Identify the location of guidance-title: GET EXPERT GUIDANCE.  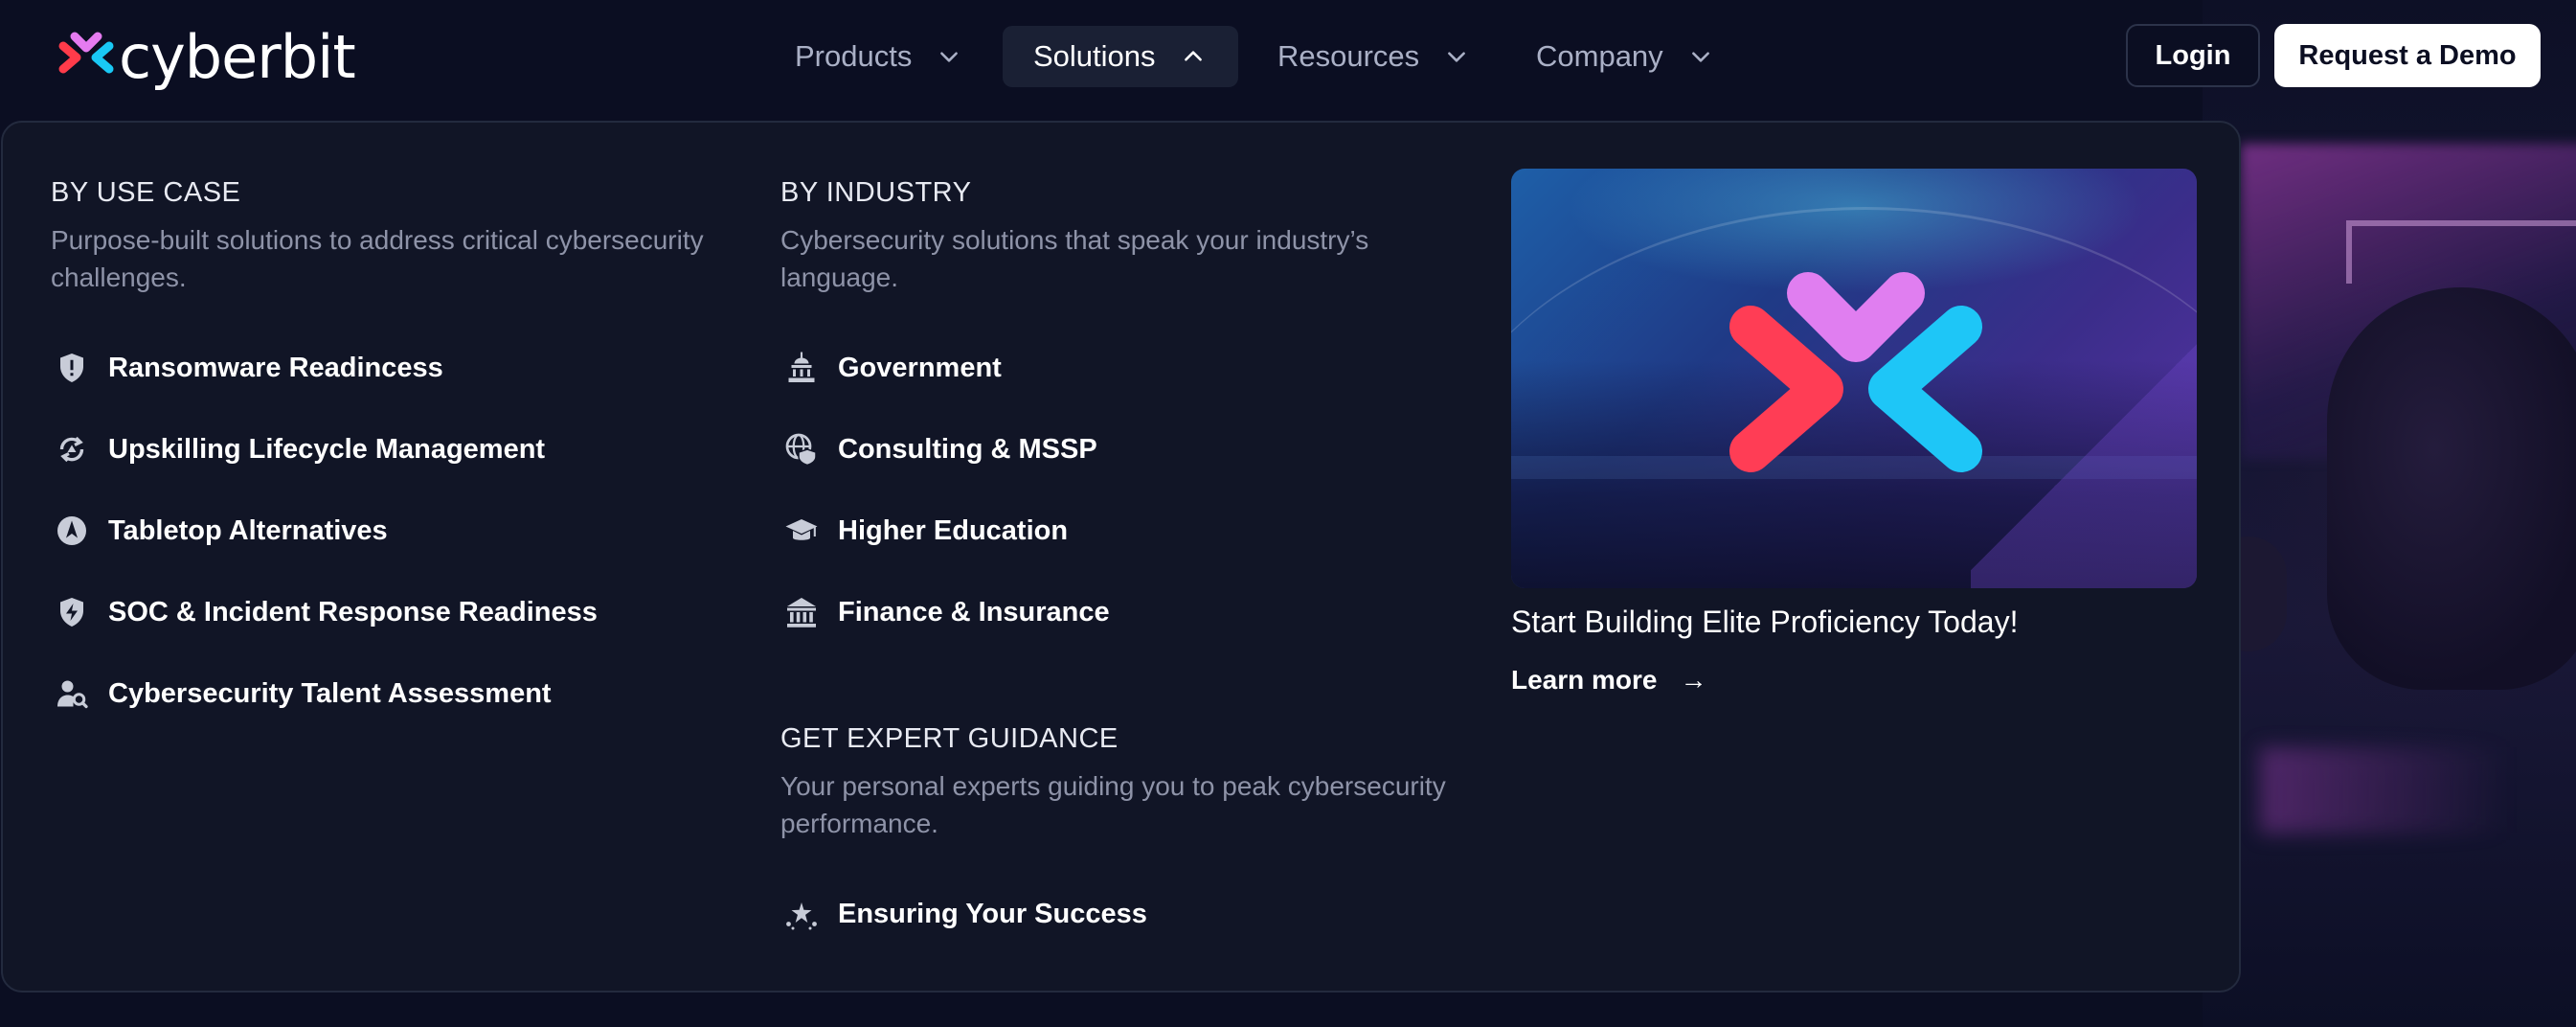
(949, 738).